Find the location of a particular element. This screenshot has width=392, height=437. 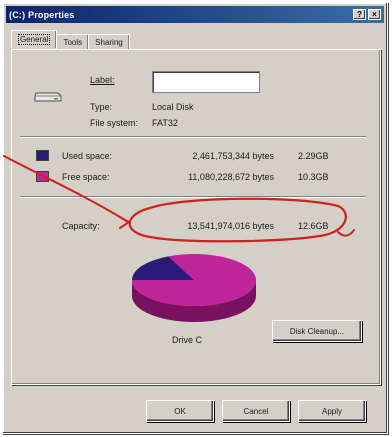

used-space-caption: Used space: is located at coordinates (87, 156).